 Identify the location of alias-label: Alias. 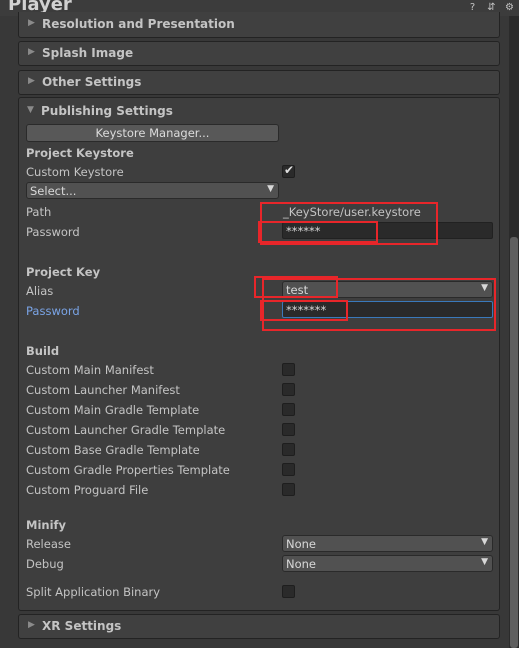
(40, 291).